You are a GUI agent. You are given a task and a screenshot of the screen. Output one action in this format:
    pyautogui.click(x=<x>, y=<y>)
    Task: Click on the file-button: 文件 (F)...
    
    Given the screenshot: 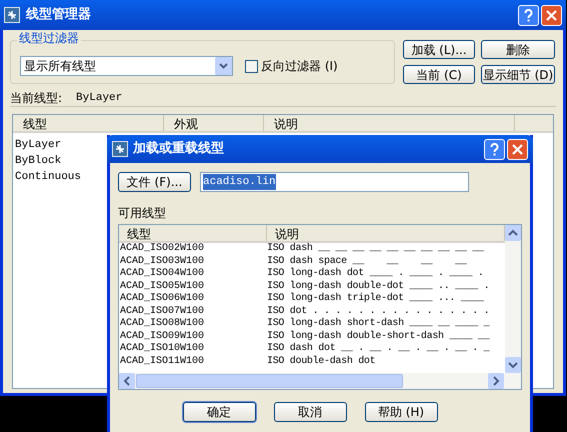 What is the action you would take?
    pyautogui.click(x=154, y=182)
    